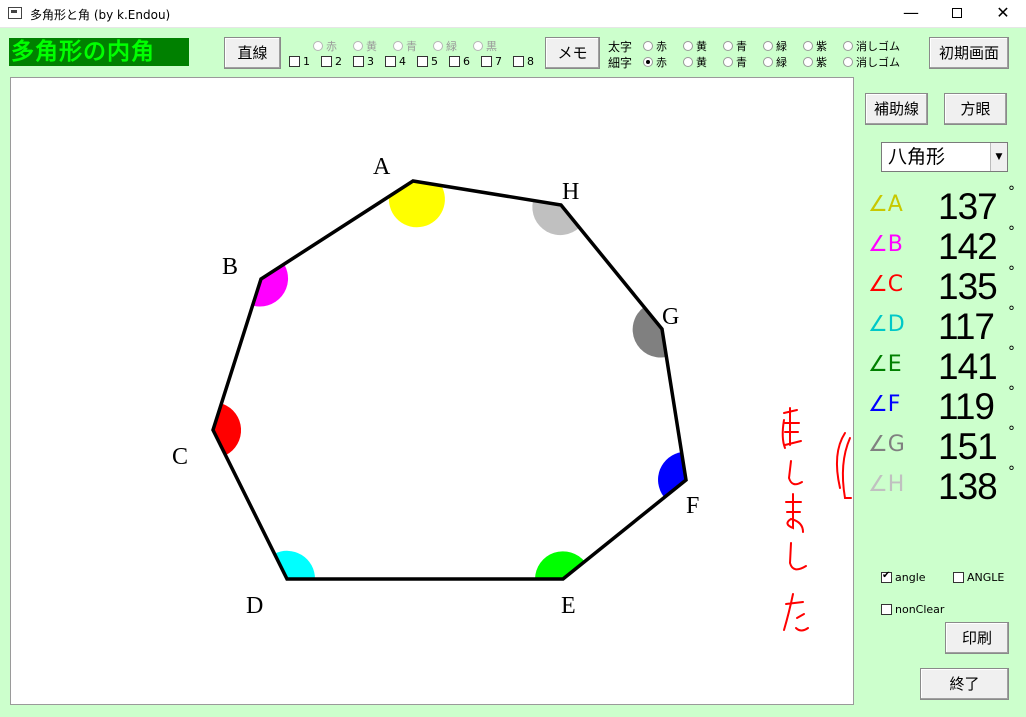 This screenshot has height=717, width=1026. I want to click on line-checkbox-4: 4, so click(395, 61).